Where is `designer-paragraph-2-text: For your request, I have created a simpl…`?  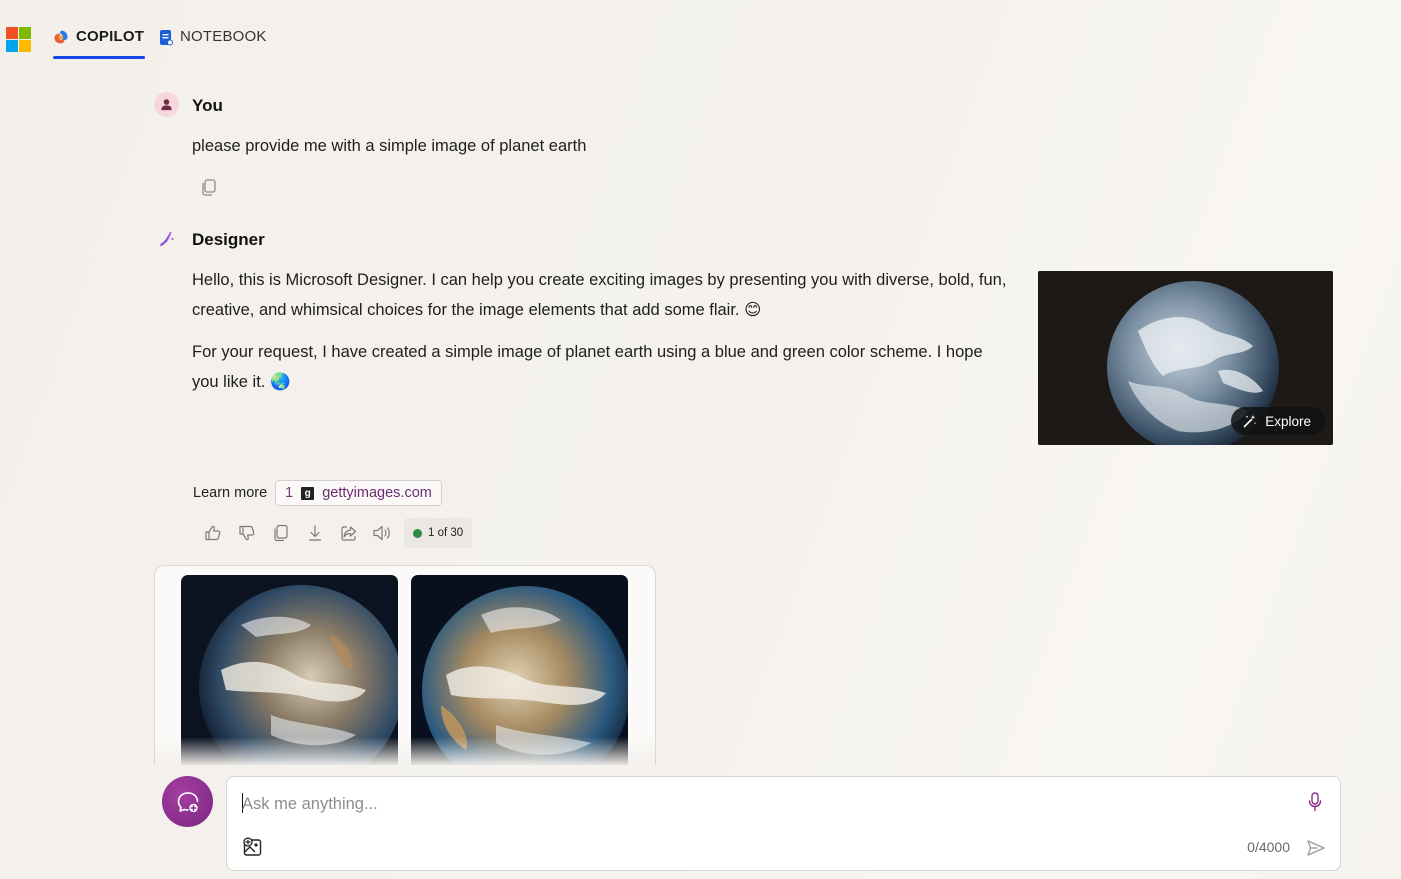 designer-paragraph-2-text: For your request, I have created a simpl… is located at coordinates (587, 367).